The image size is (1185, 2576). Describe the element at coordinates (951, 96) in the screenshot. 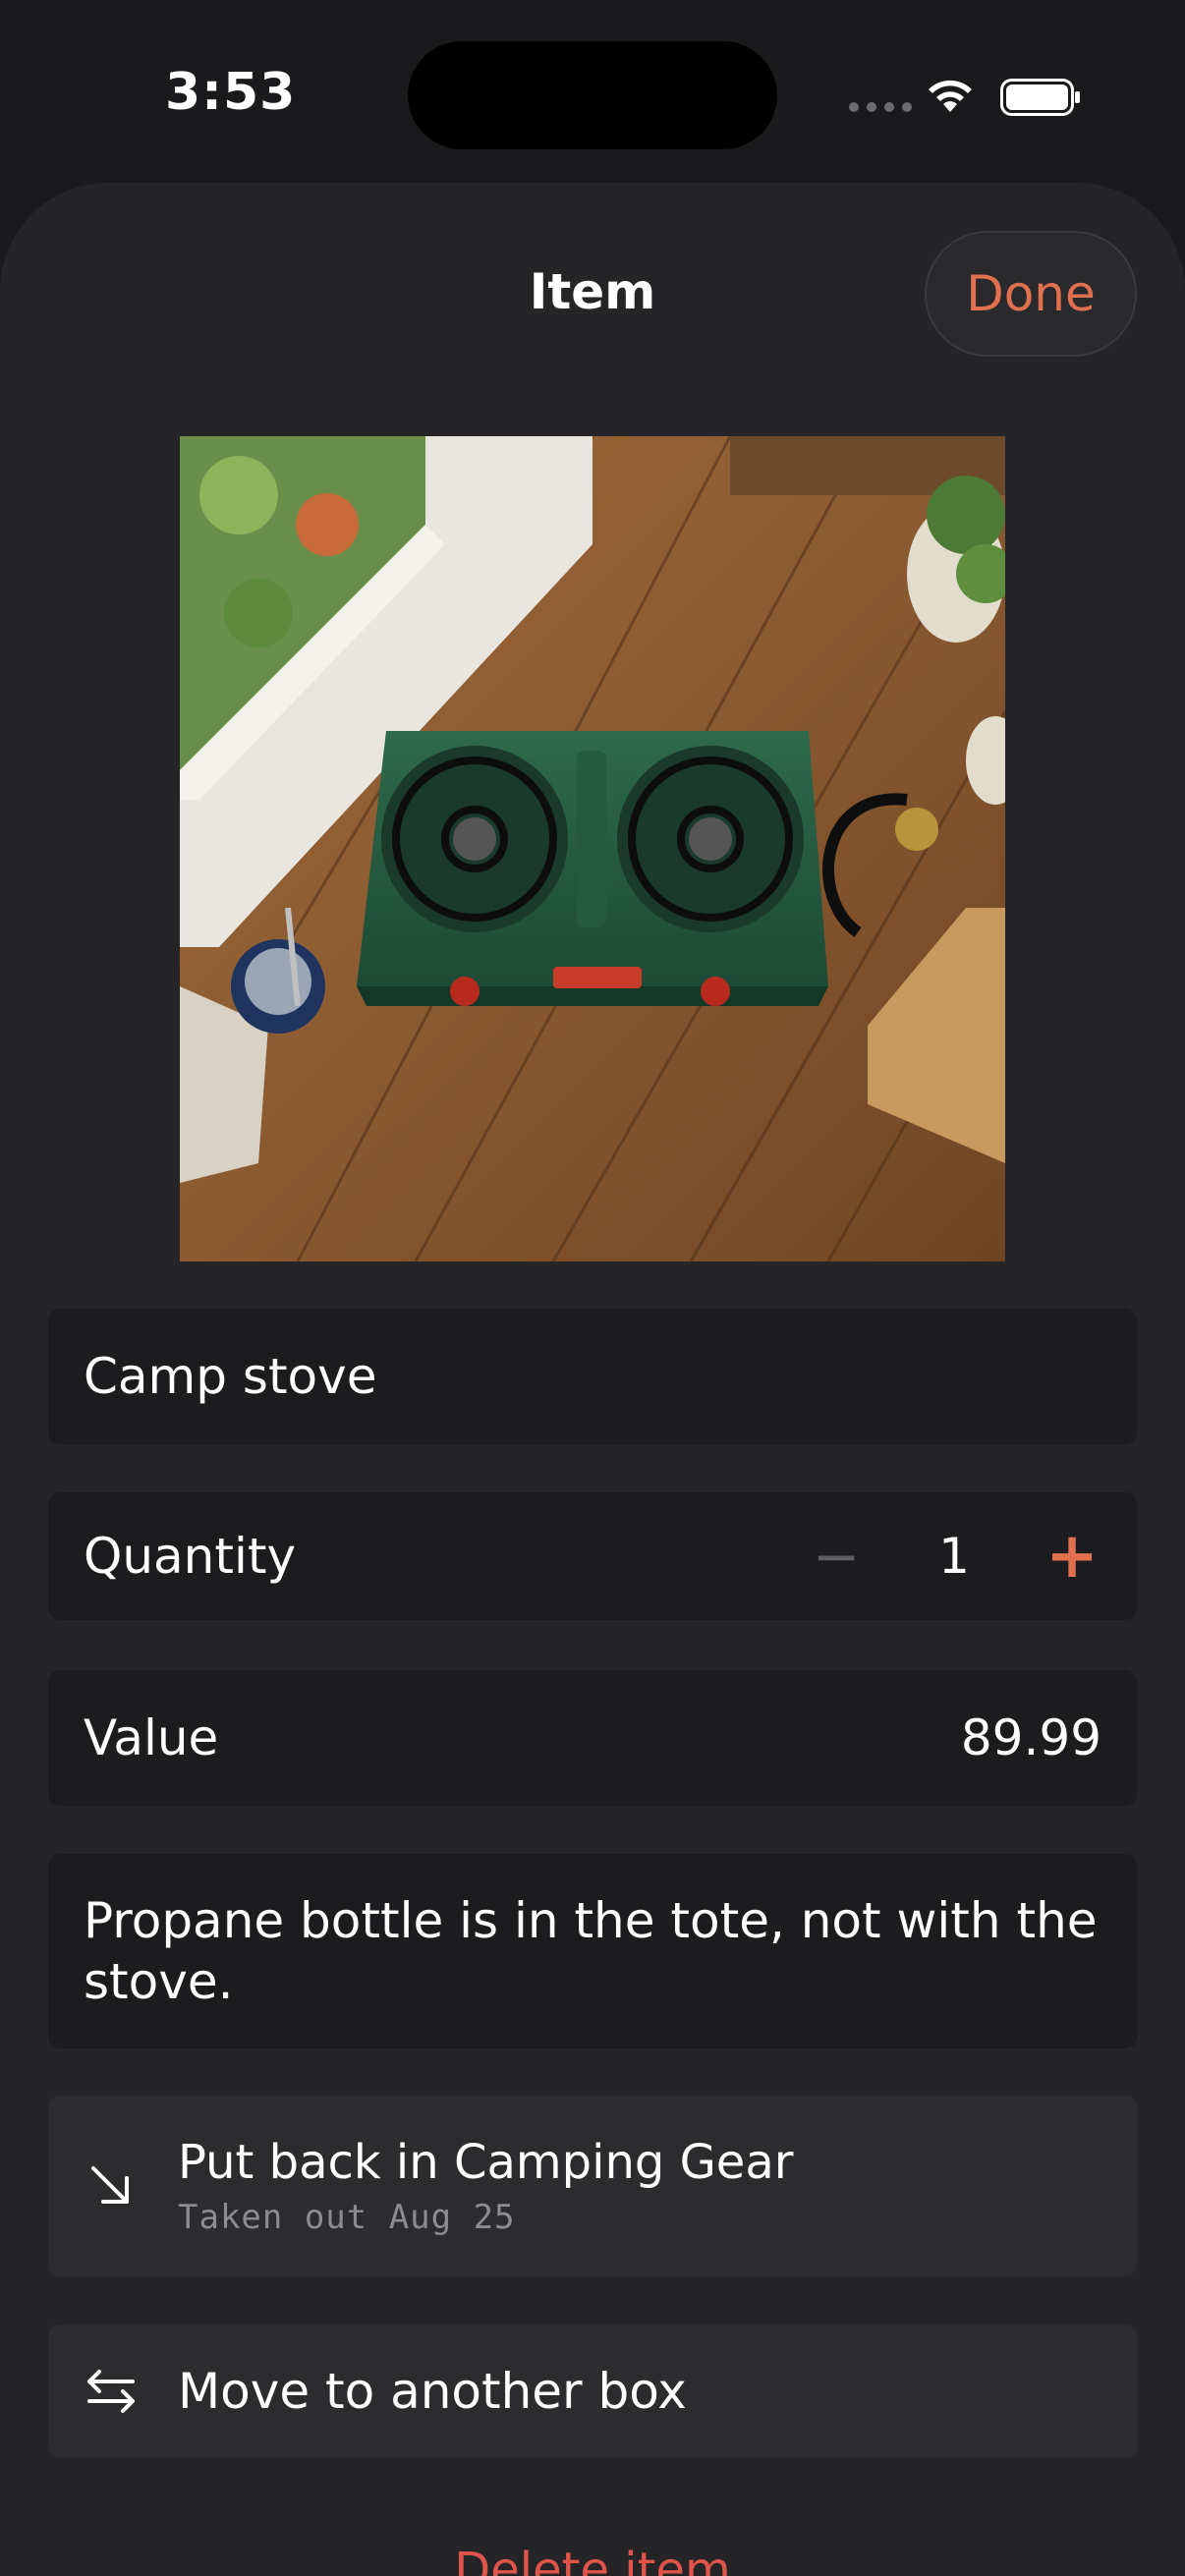

I see `wifi-icon` at that location.